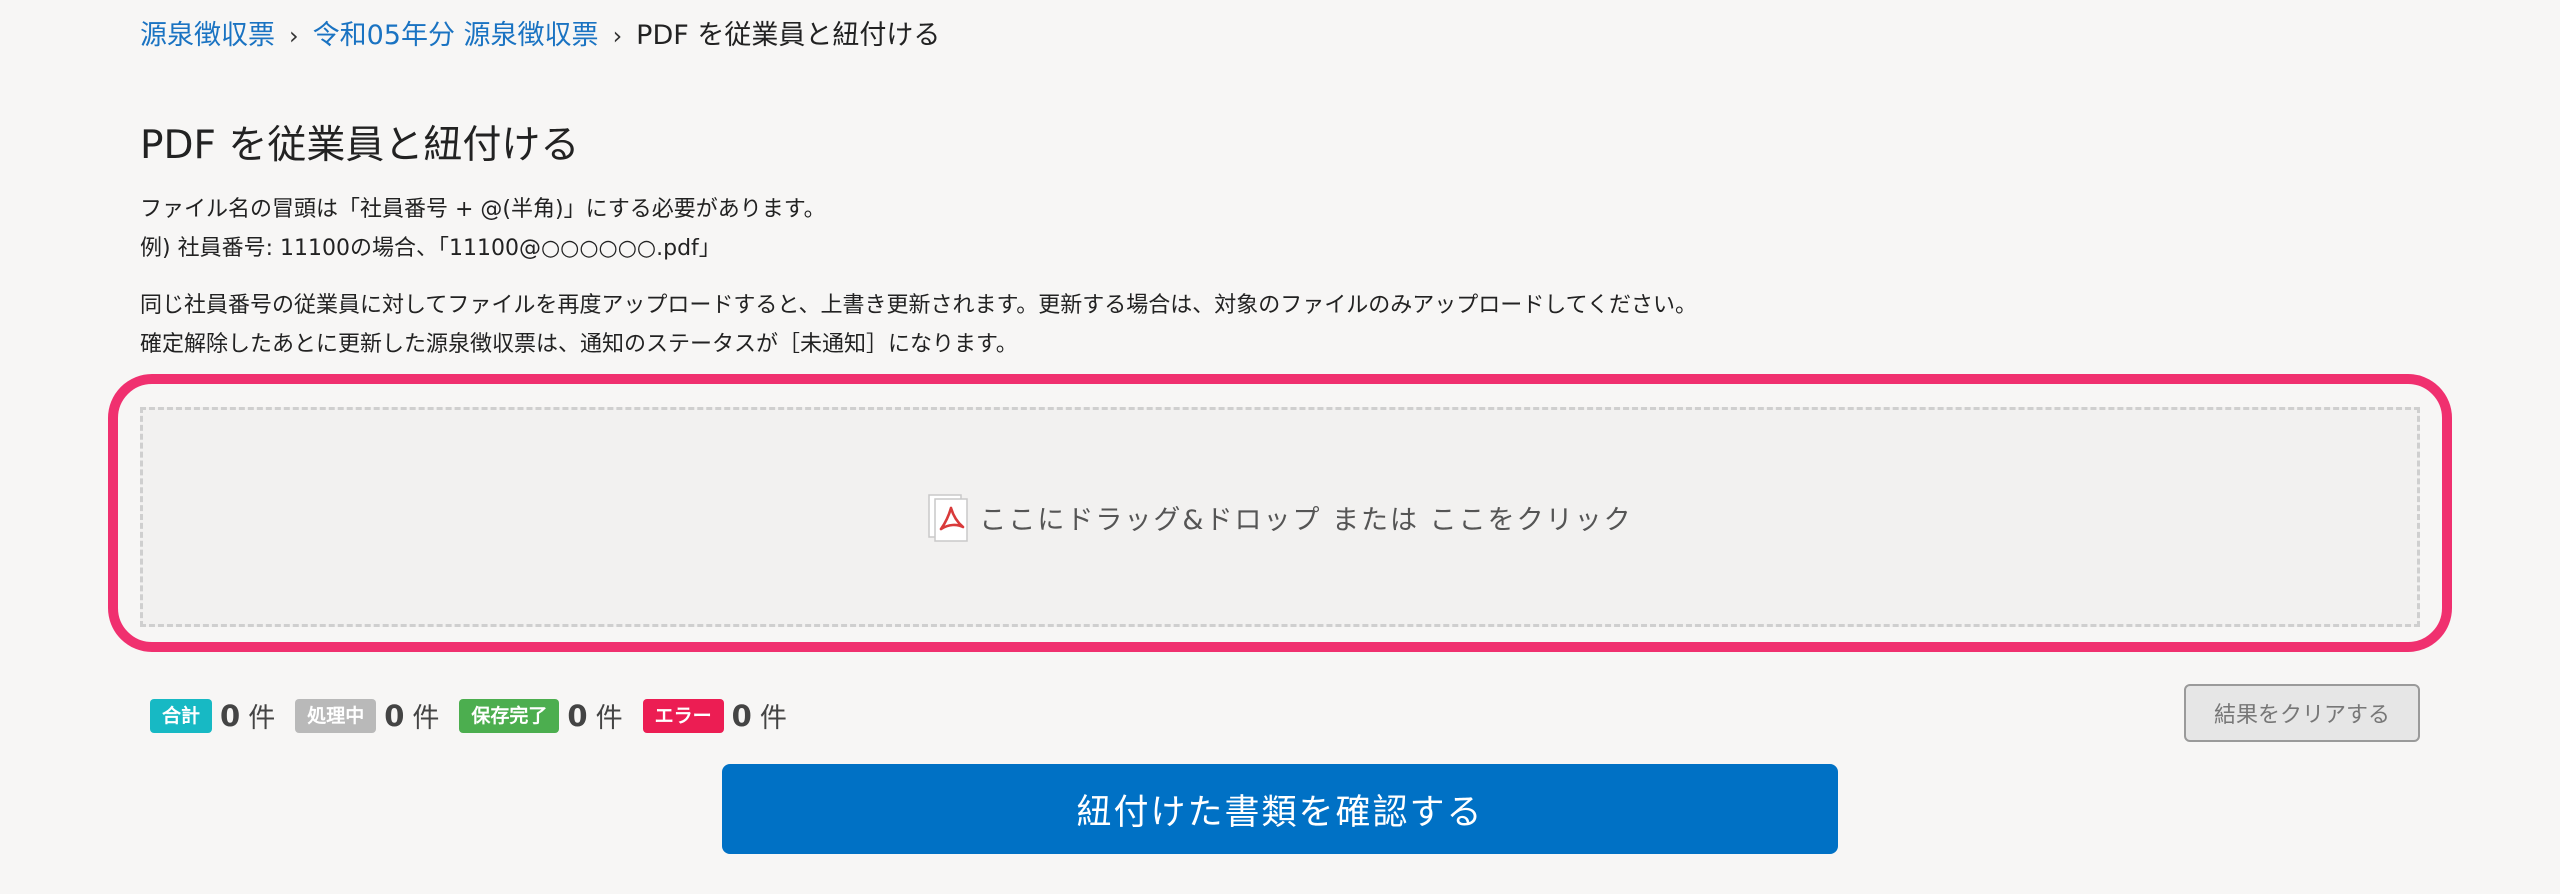 Image resolution: width=2560 pixels, height=894 pixels. I want to click on pdf-file-icon, so click(949, 517).